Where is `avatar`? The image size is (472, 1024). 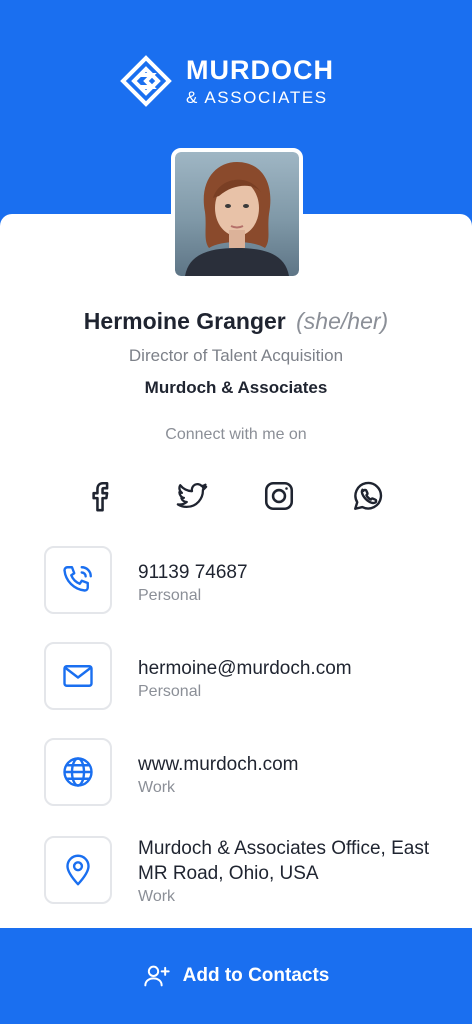 avatar is located at coordinates (237, 214).